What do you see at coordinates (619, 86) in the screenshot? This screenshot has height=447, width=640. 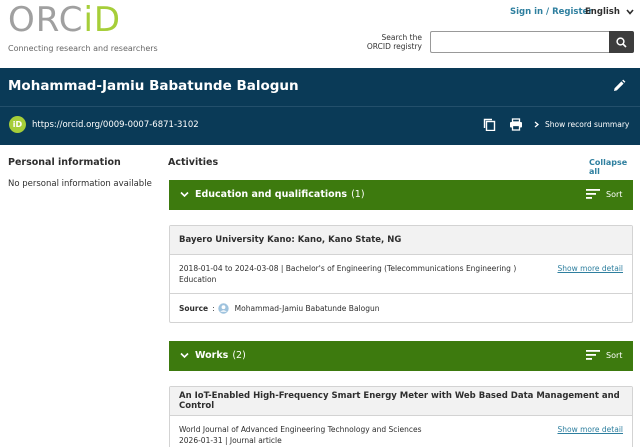 I see `pencil-icon` at bounding box center [619, 86].